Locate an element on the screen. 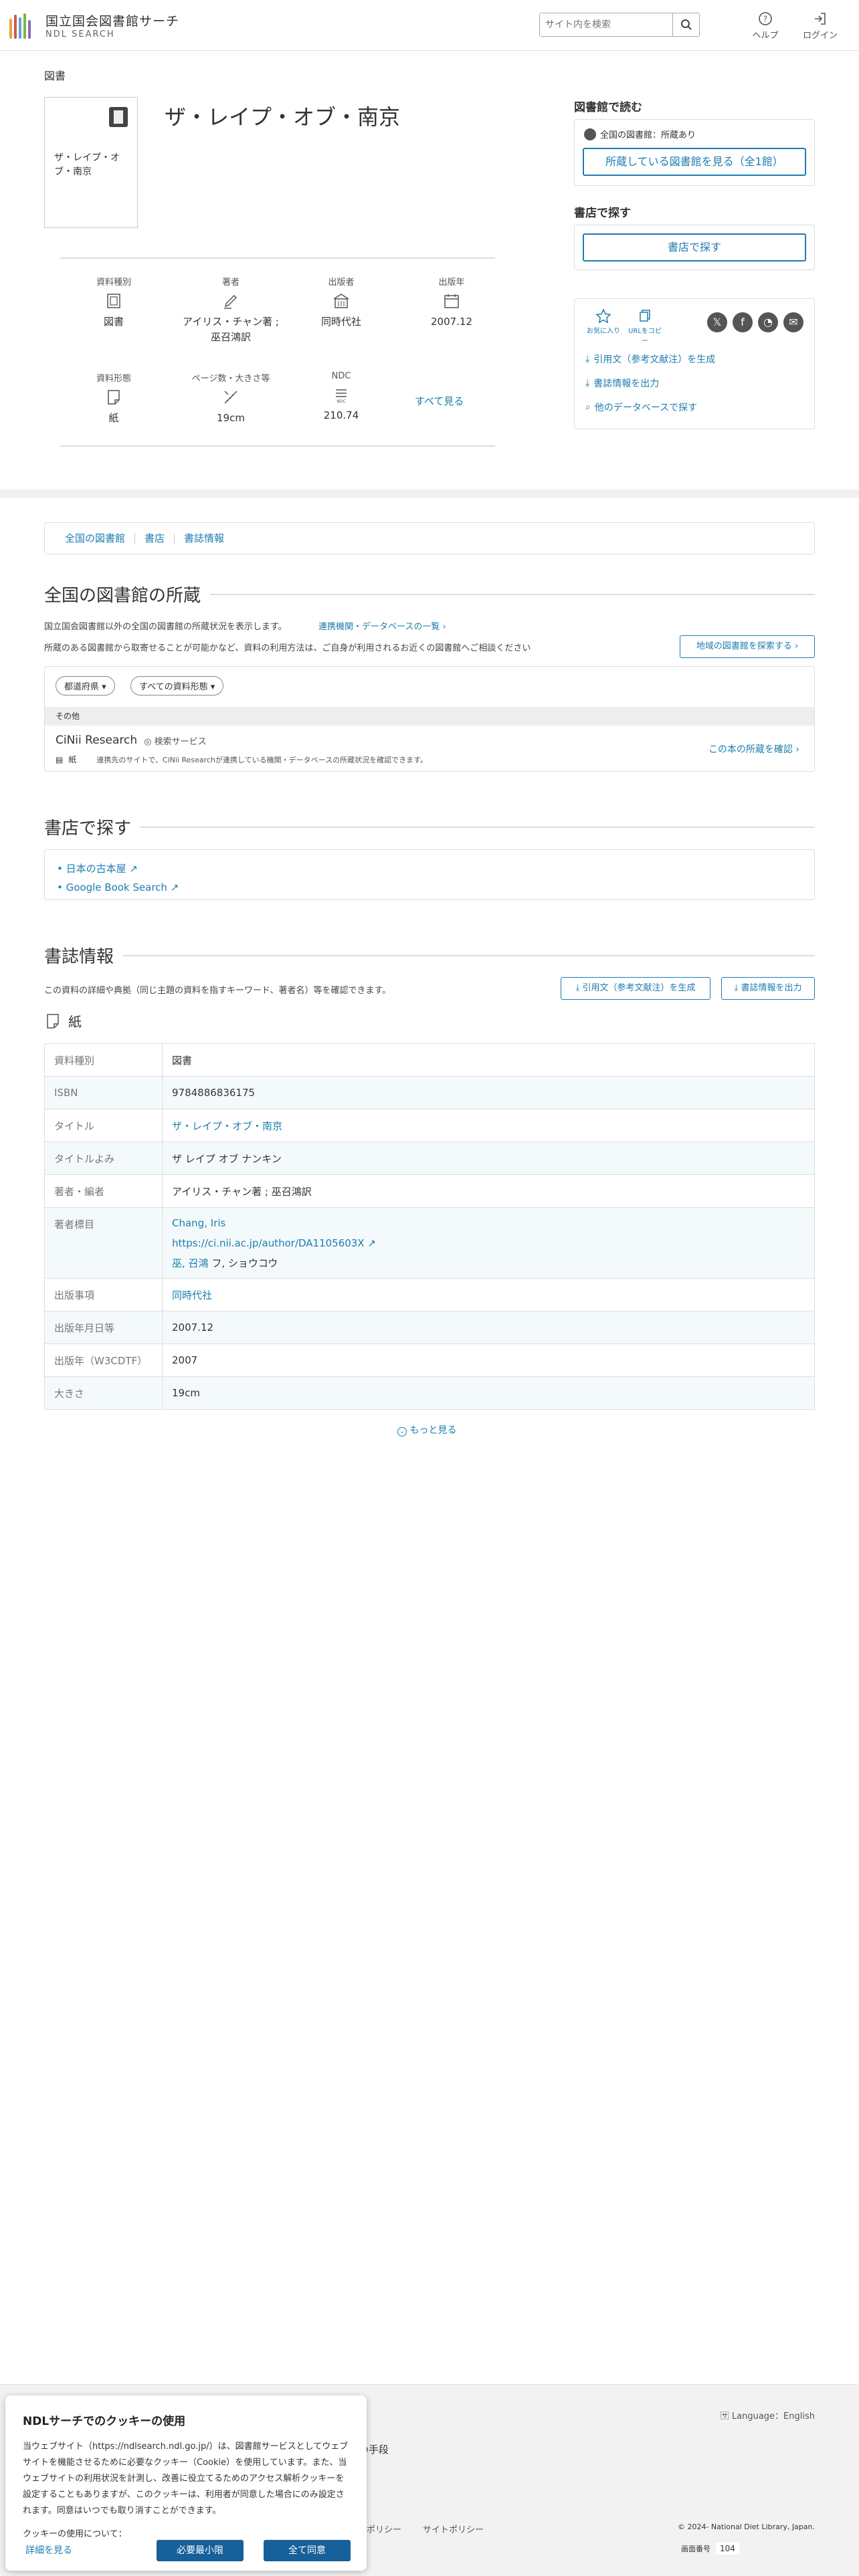  copy-url-button: URLをコピー is located at coordinates (645, 326).